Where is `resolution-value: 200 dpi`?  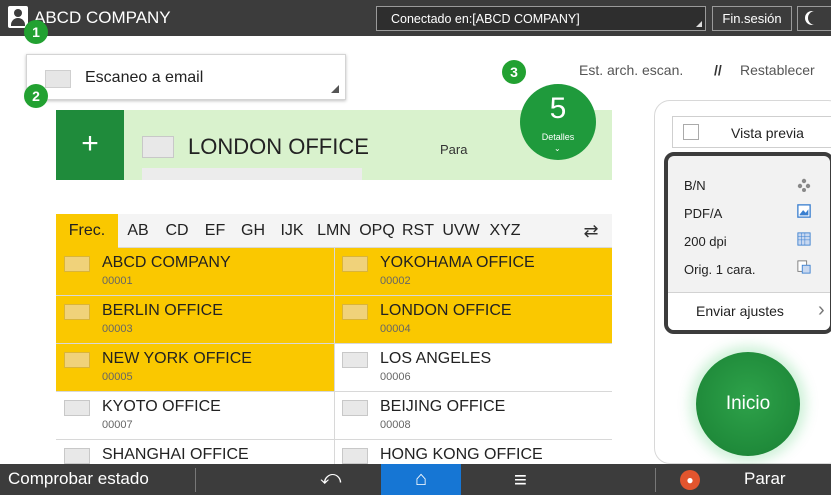 resolution-value: 200 dpi is located at coordinates (705, 241).